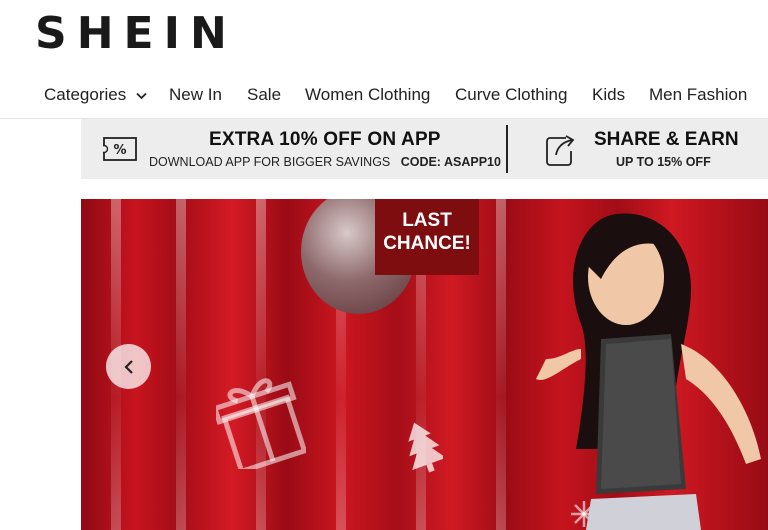  Describe the element at coordinates (608, 95) in the screenshot. I see `nav-kids: Kids` at that location.